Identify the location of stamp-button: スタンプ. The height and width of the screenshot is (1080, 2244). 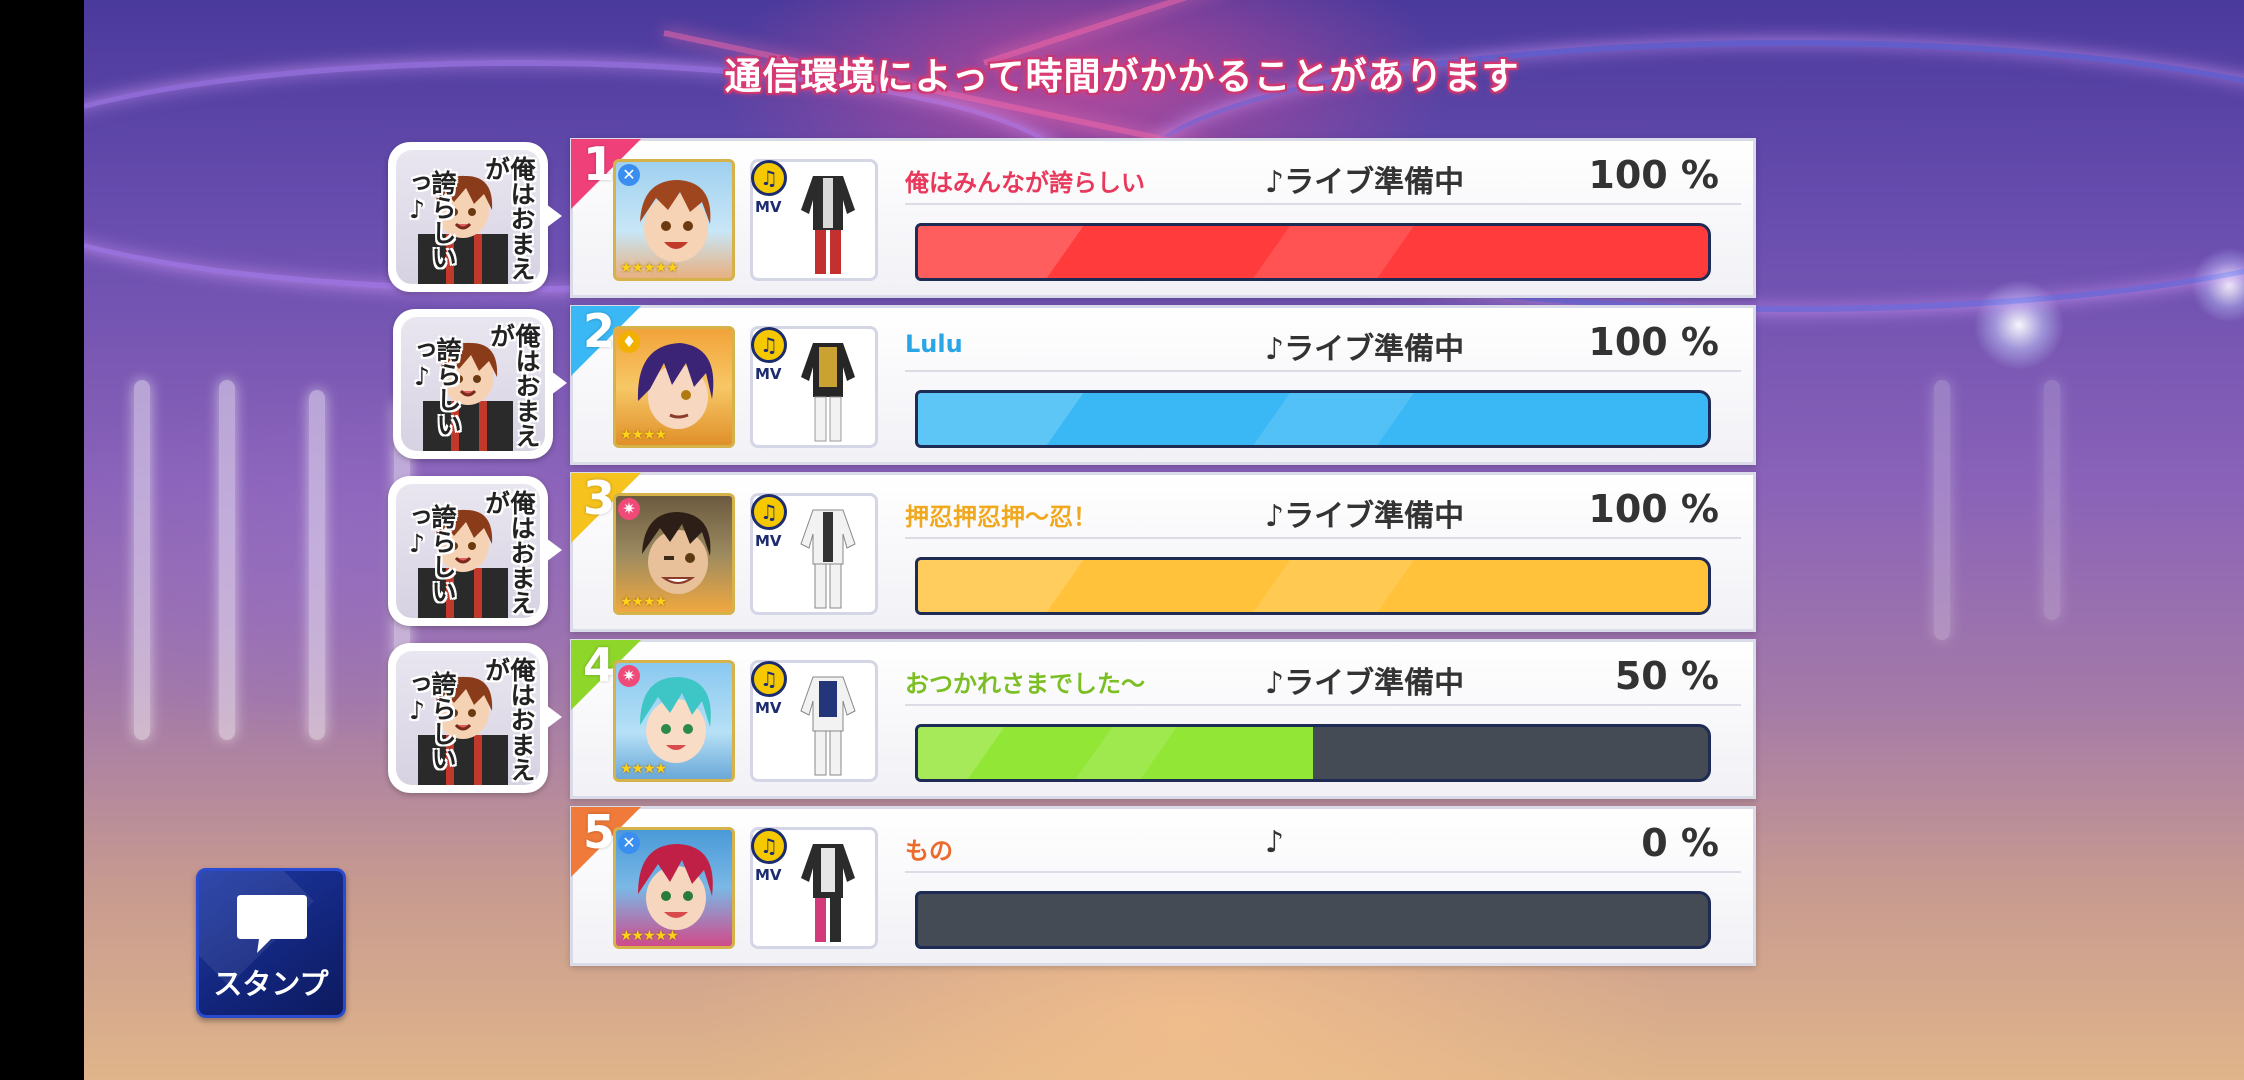
(271, 943).